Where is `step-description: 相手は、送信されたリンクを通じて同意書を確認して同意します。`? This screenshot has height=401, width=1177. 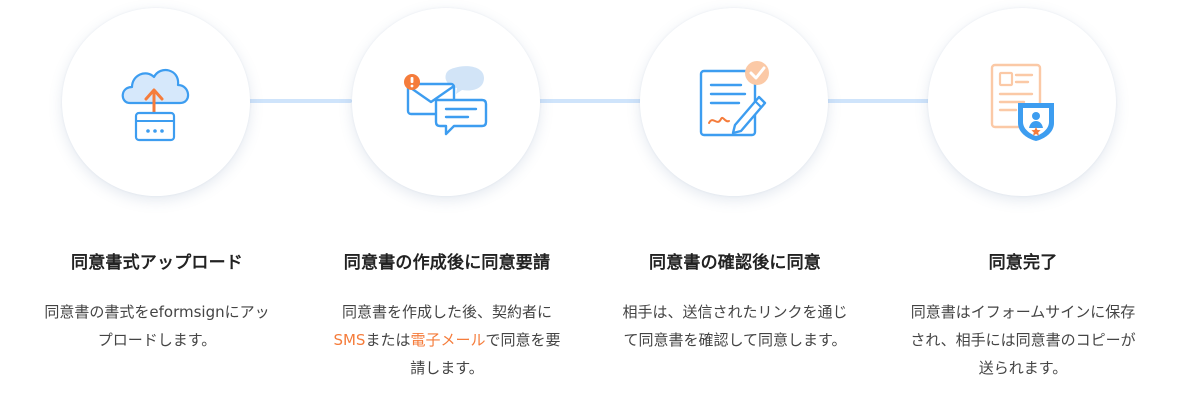
step-description: 相手は、送信されたリンクを通じて同意書を確認して同意します。 is located at coordinates (735, 326).